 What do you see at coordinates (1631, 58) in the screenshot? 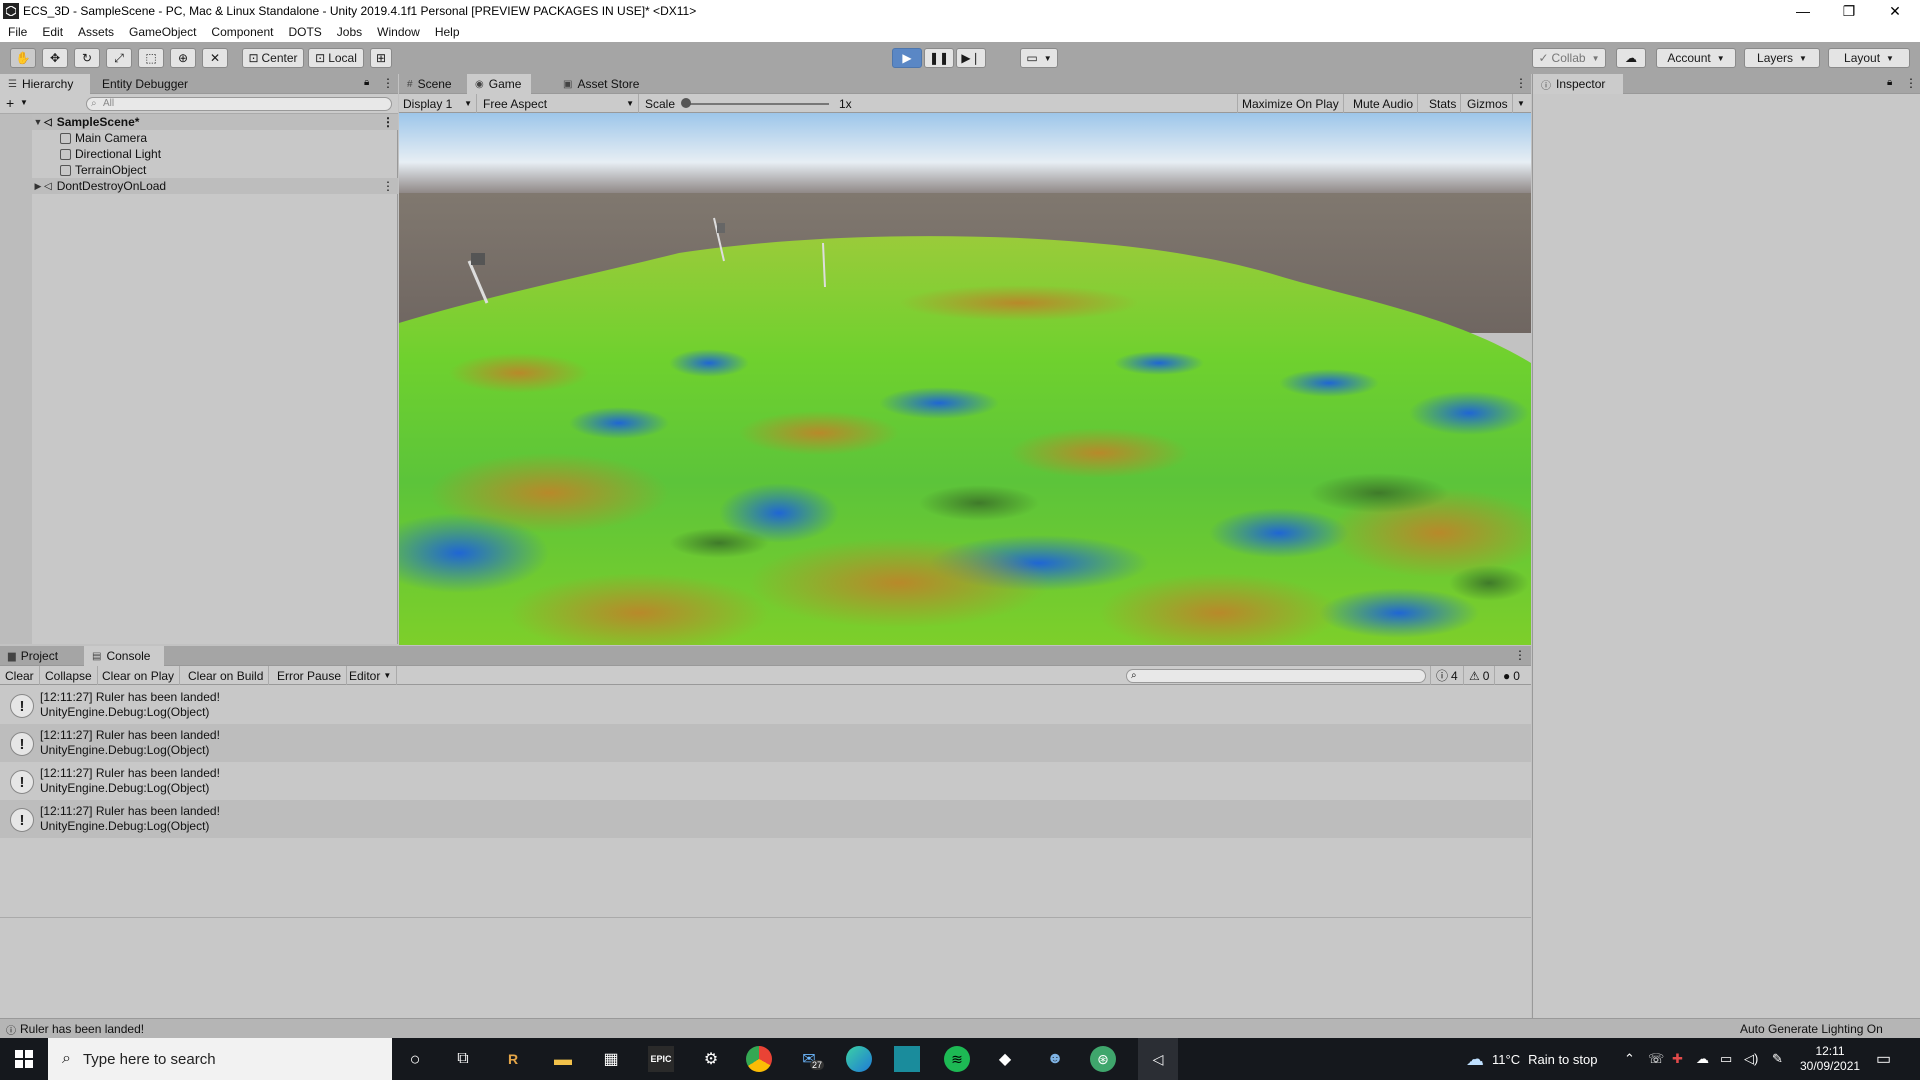
I see `cloud-icon: ☁` at bounding box center [1631, 58].